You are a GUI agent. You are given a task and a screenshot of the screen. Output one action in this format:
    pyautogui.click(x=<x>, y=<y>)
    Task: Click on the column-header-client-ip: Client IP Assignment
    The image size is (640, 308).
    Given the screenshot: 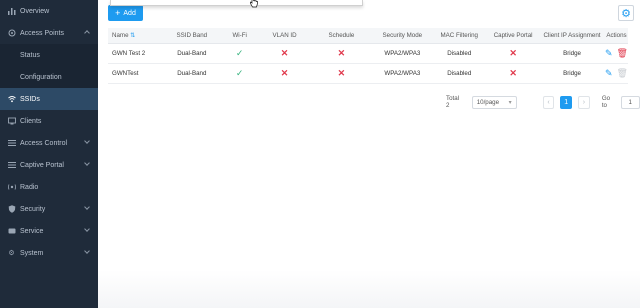 What is the action you would take?
    pyautogui.click(x=572, y=36)
    